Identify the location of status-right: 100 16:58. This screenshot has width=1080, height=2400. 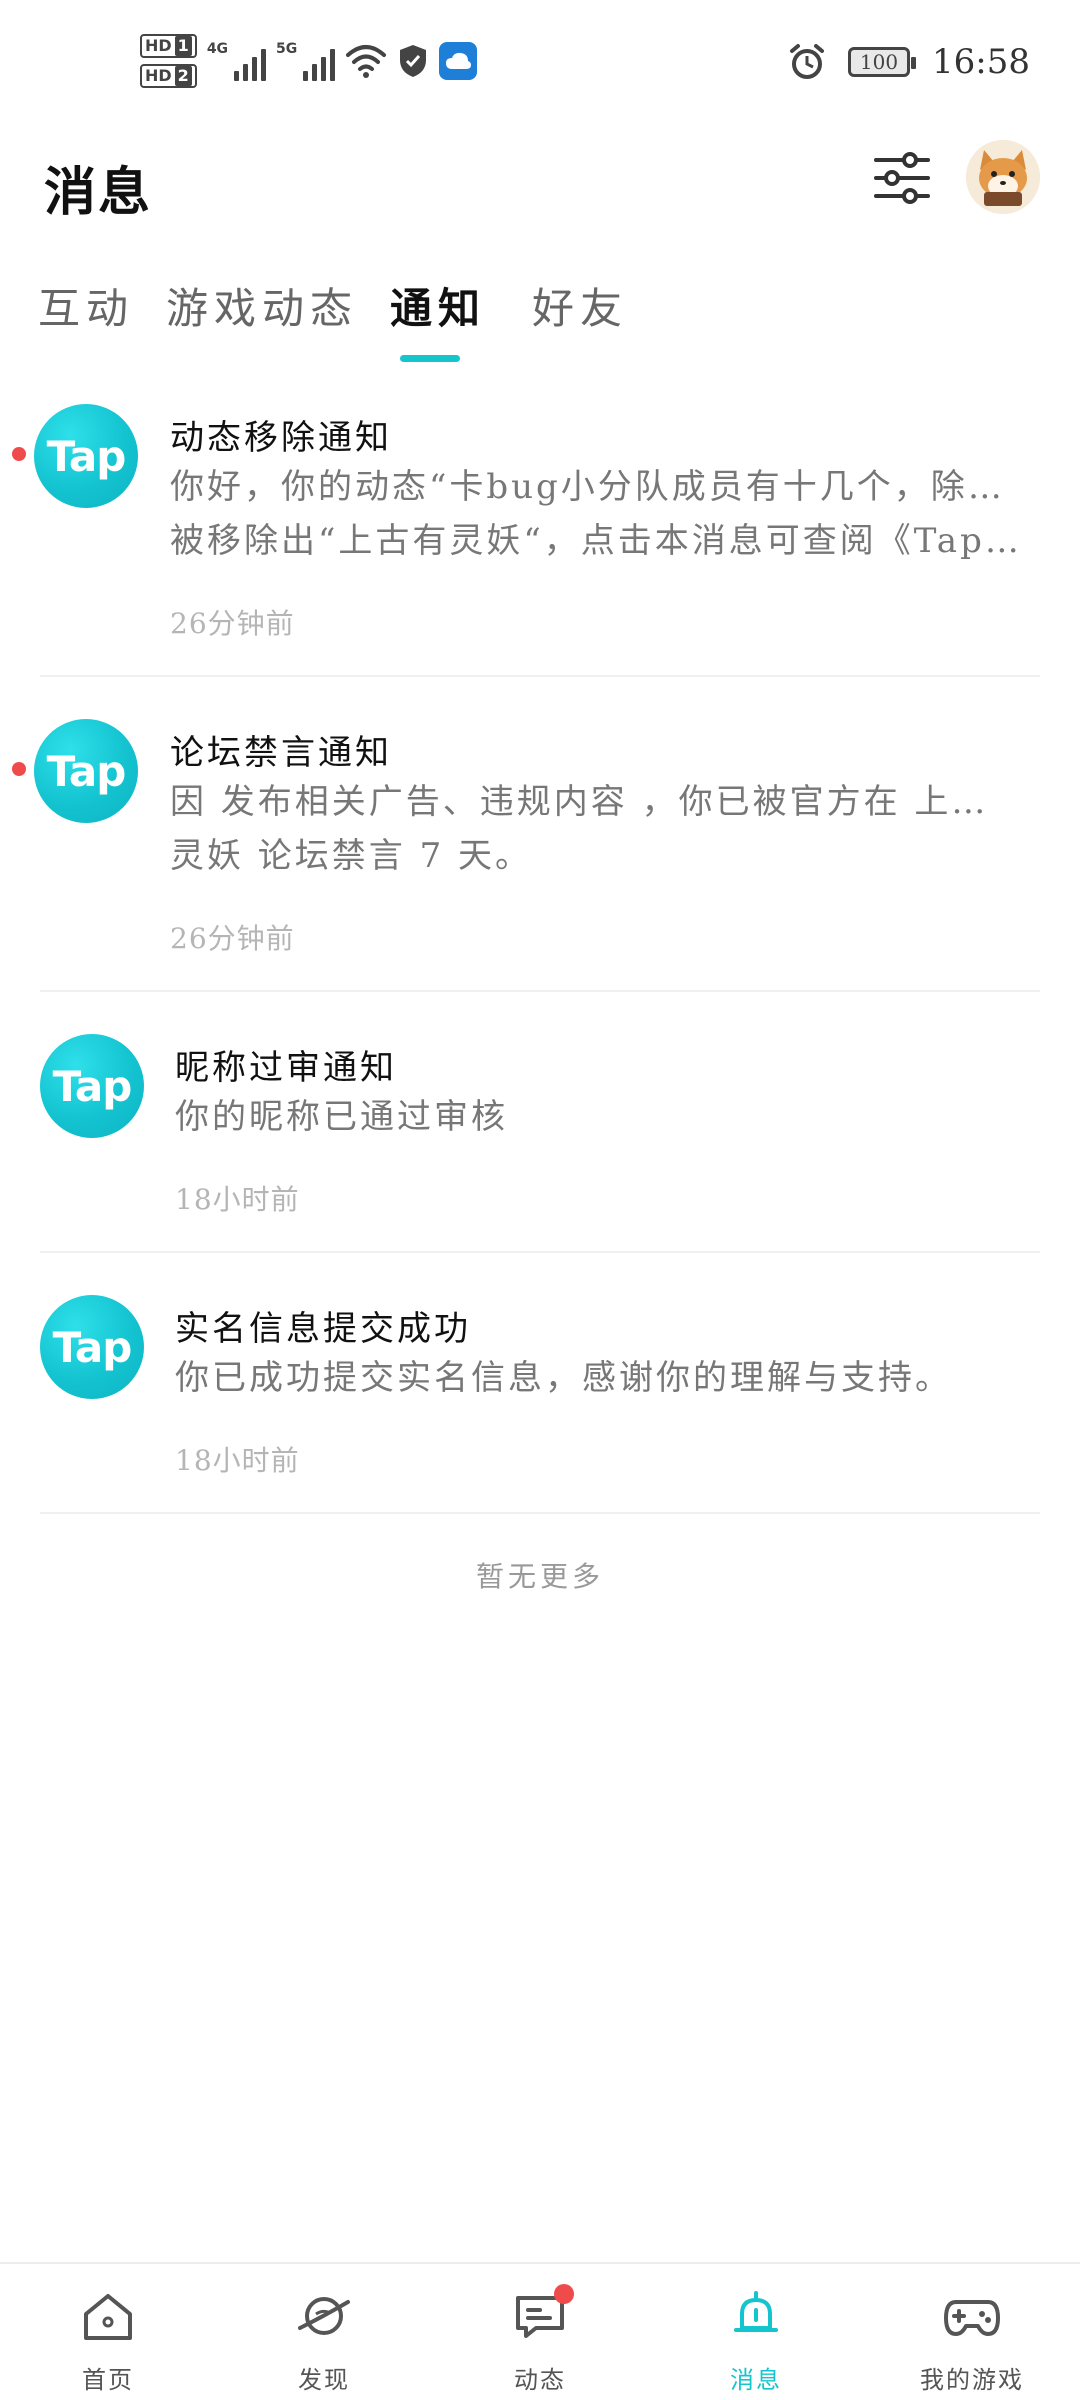
(909, 62).